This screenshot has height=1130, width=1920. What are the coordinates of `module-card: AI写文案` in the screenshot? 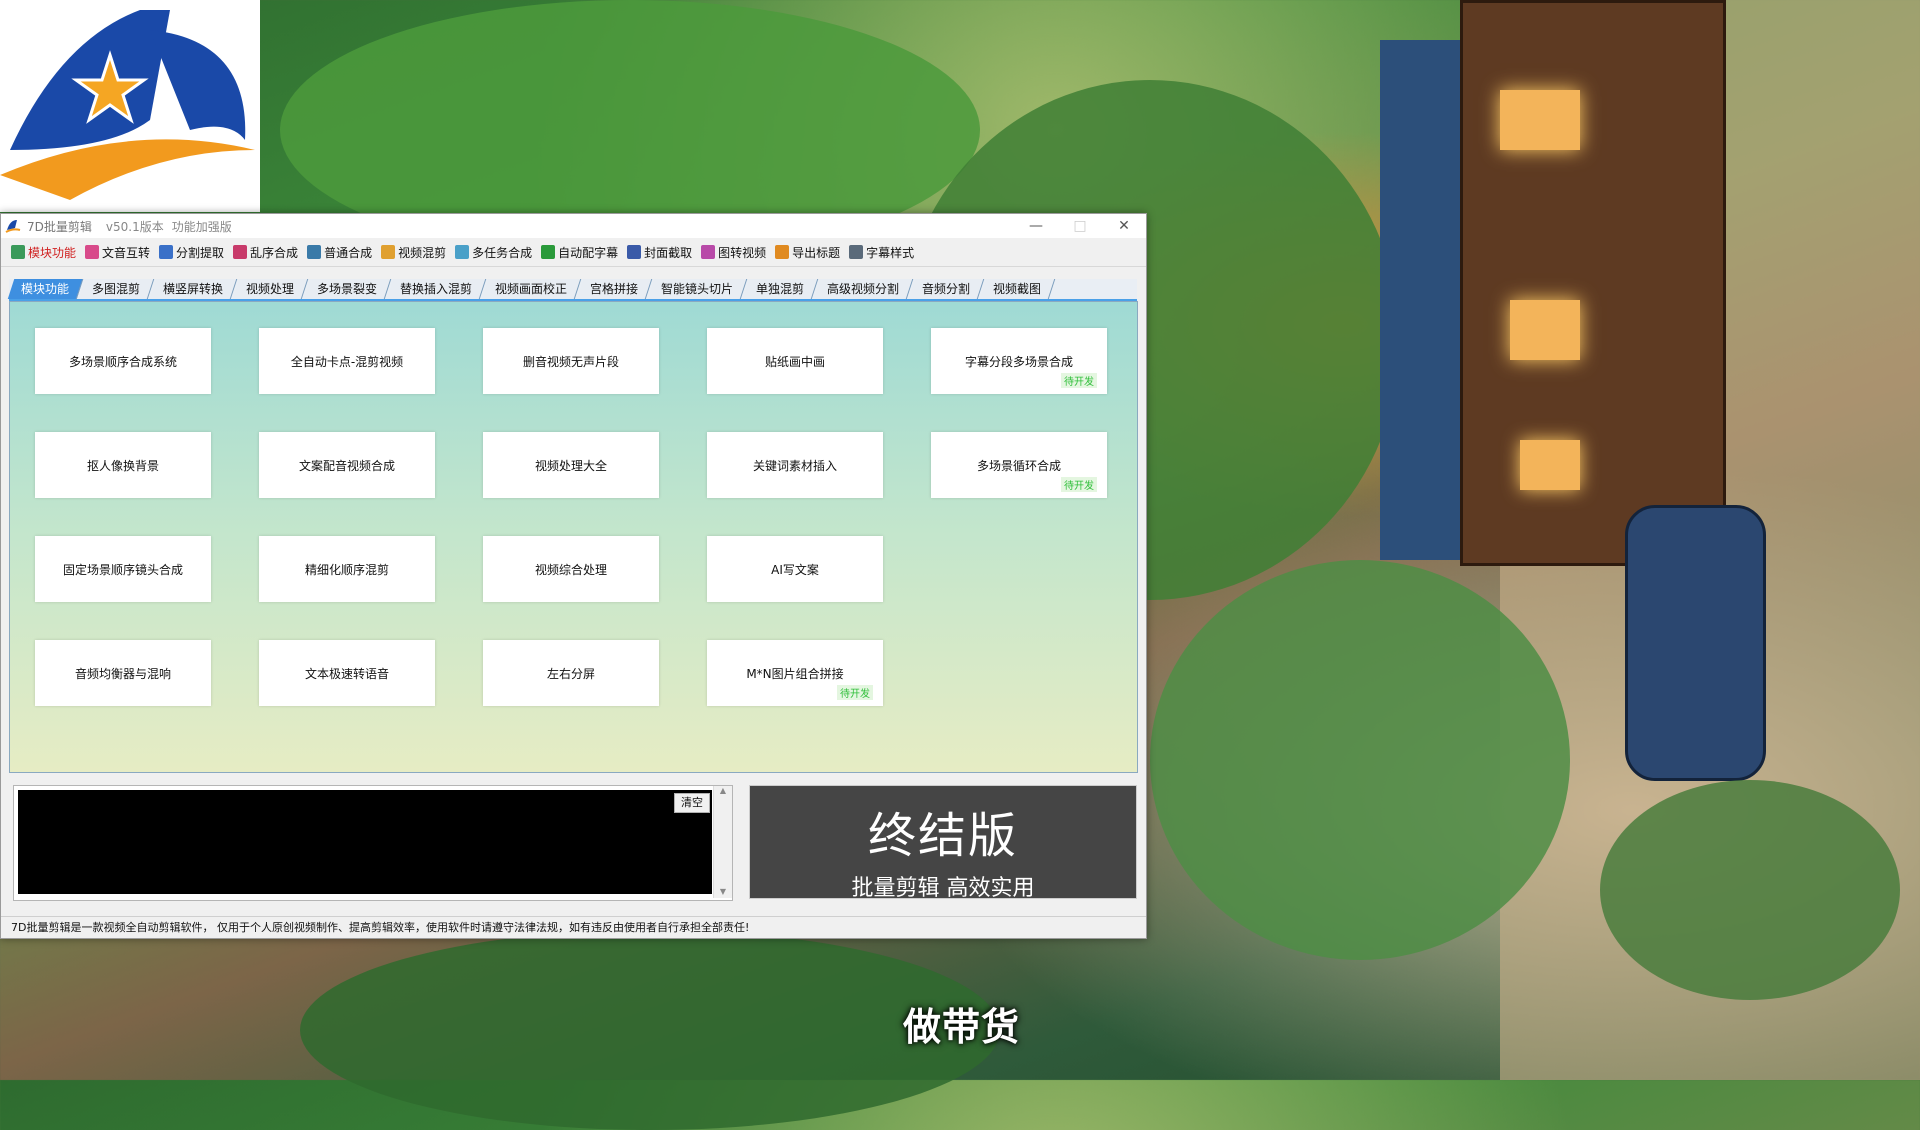 It's located at (795, 569).